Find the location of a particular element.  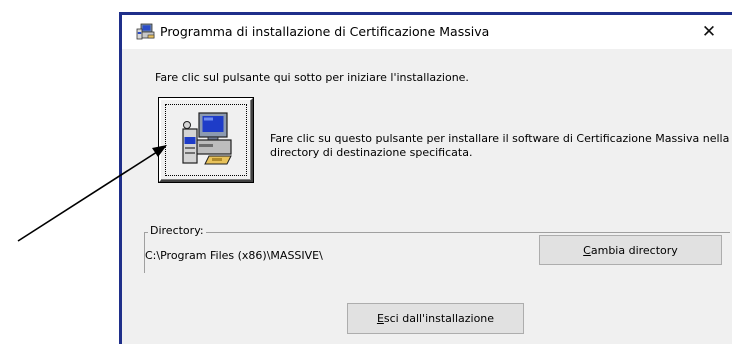

change-directory-button: Cambia directory is located at coordinates (630, 250).